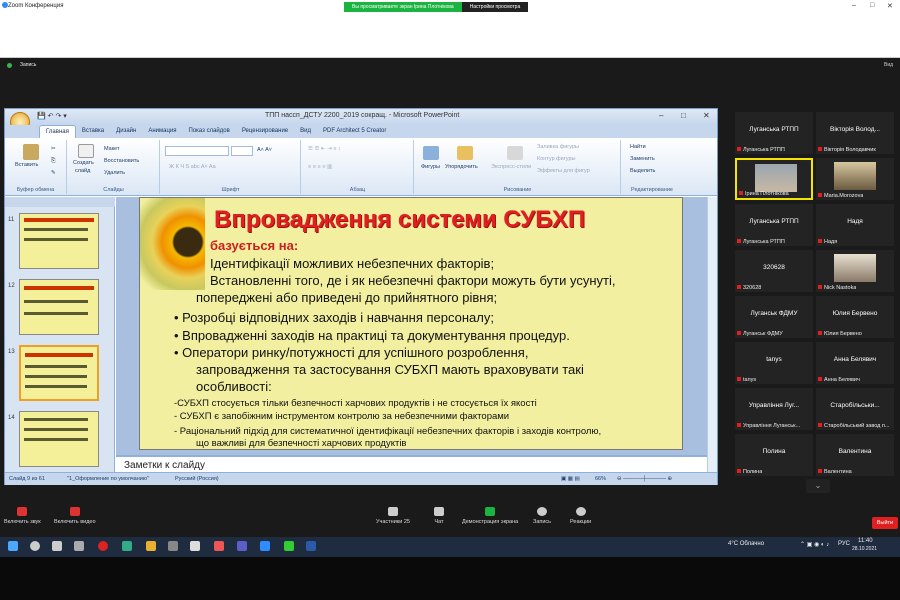 The width and height of the screenshot is (900, 600). What do you see at coordinates (439, 516) in the screenshot?
I see `chat-button: Чат` at bounding box center [439, 516].